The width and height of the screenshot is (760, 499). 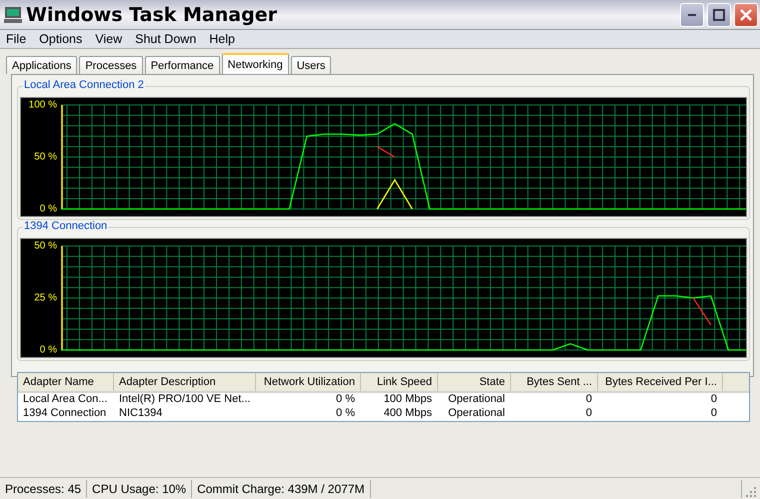 I want to click on column-header: Link Speed, so click(x=399, y=382).